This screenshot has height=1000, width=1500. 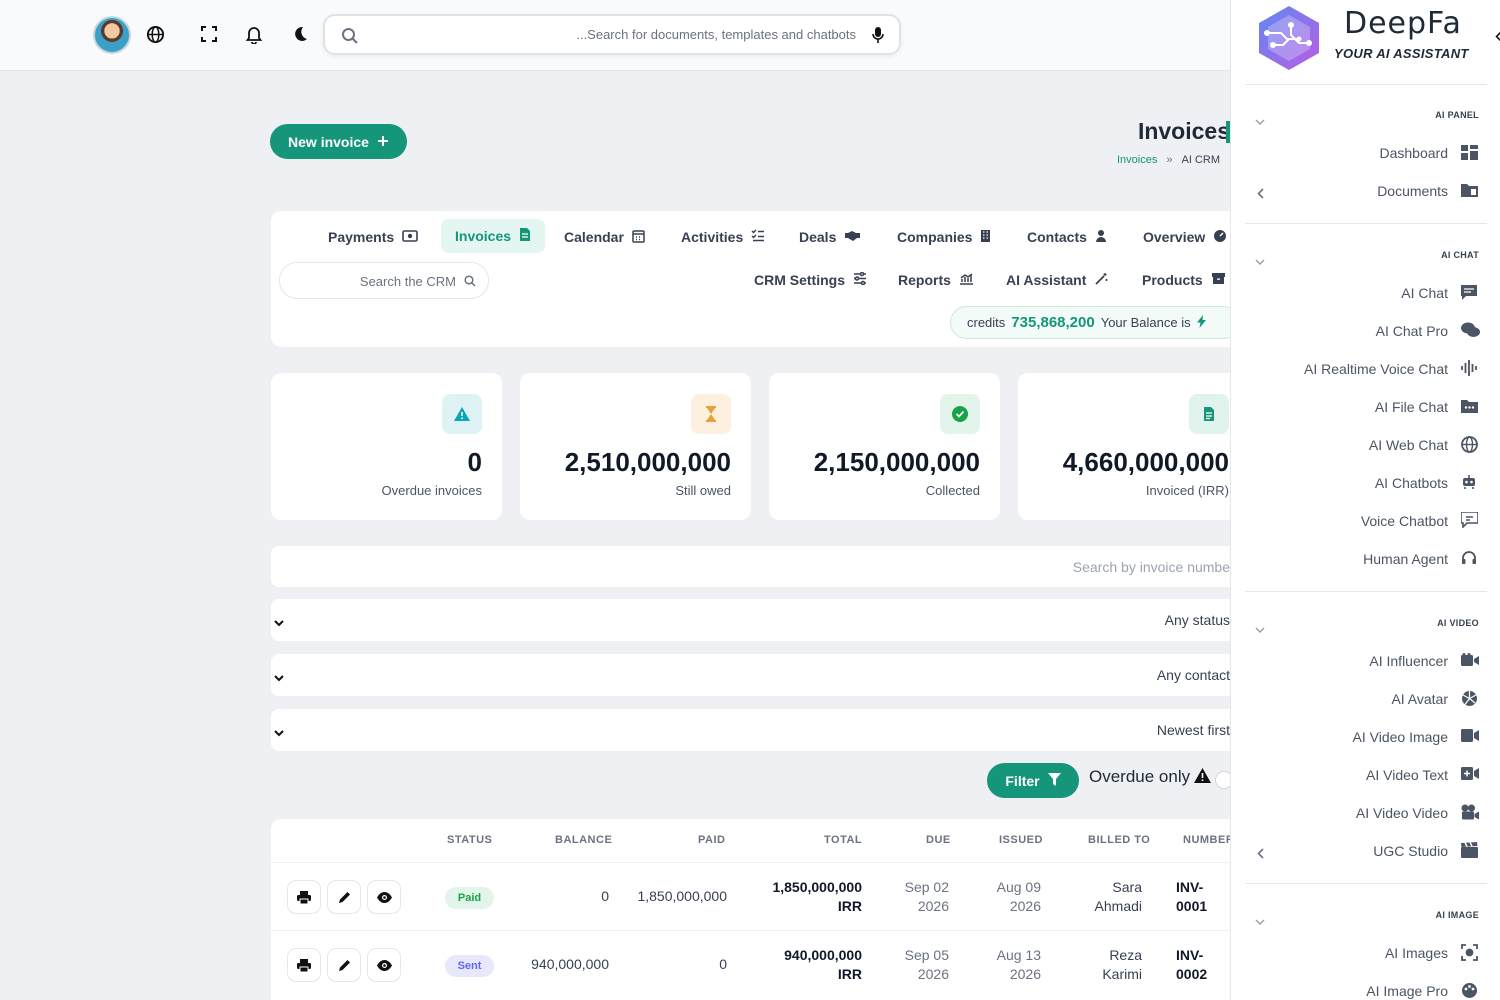 I want to click on nav-activities: Activities, so click(x=723, y=237).